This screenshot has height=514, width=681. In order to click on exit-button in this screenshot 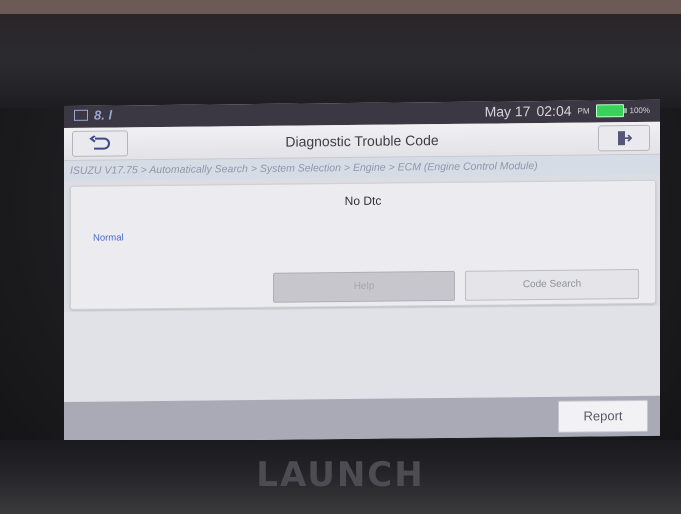, I will do `click(624, 138)`.